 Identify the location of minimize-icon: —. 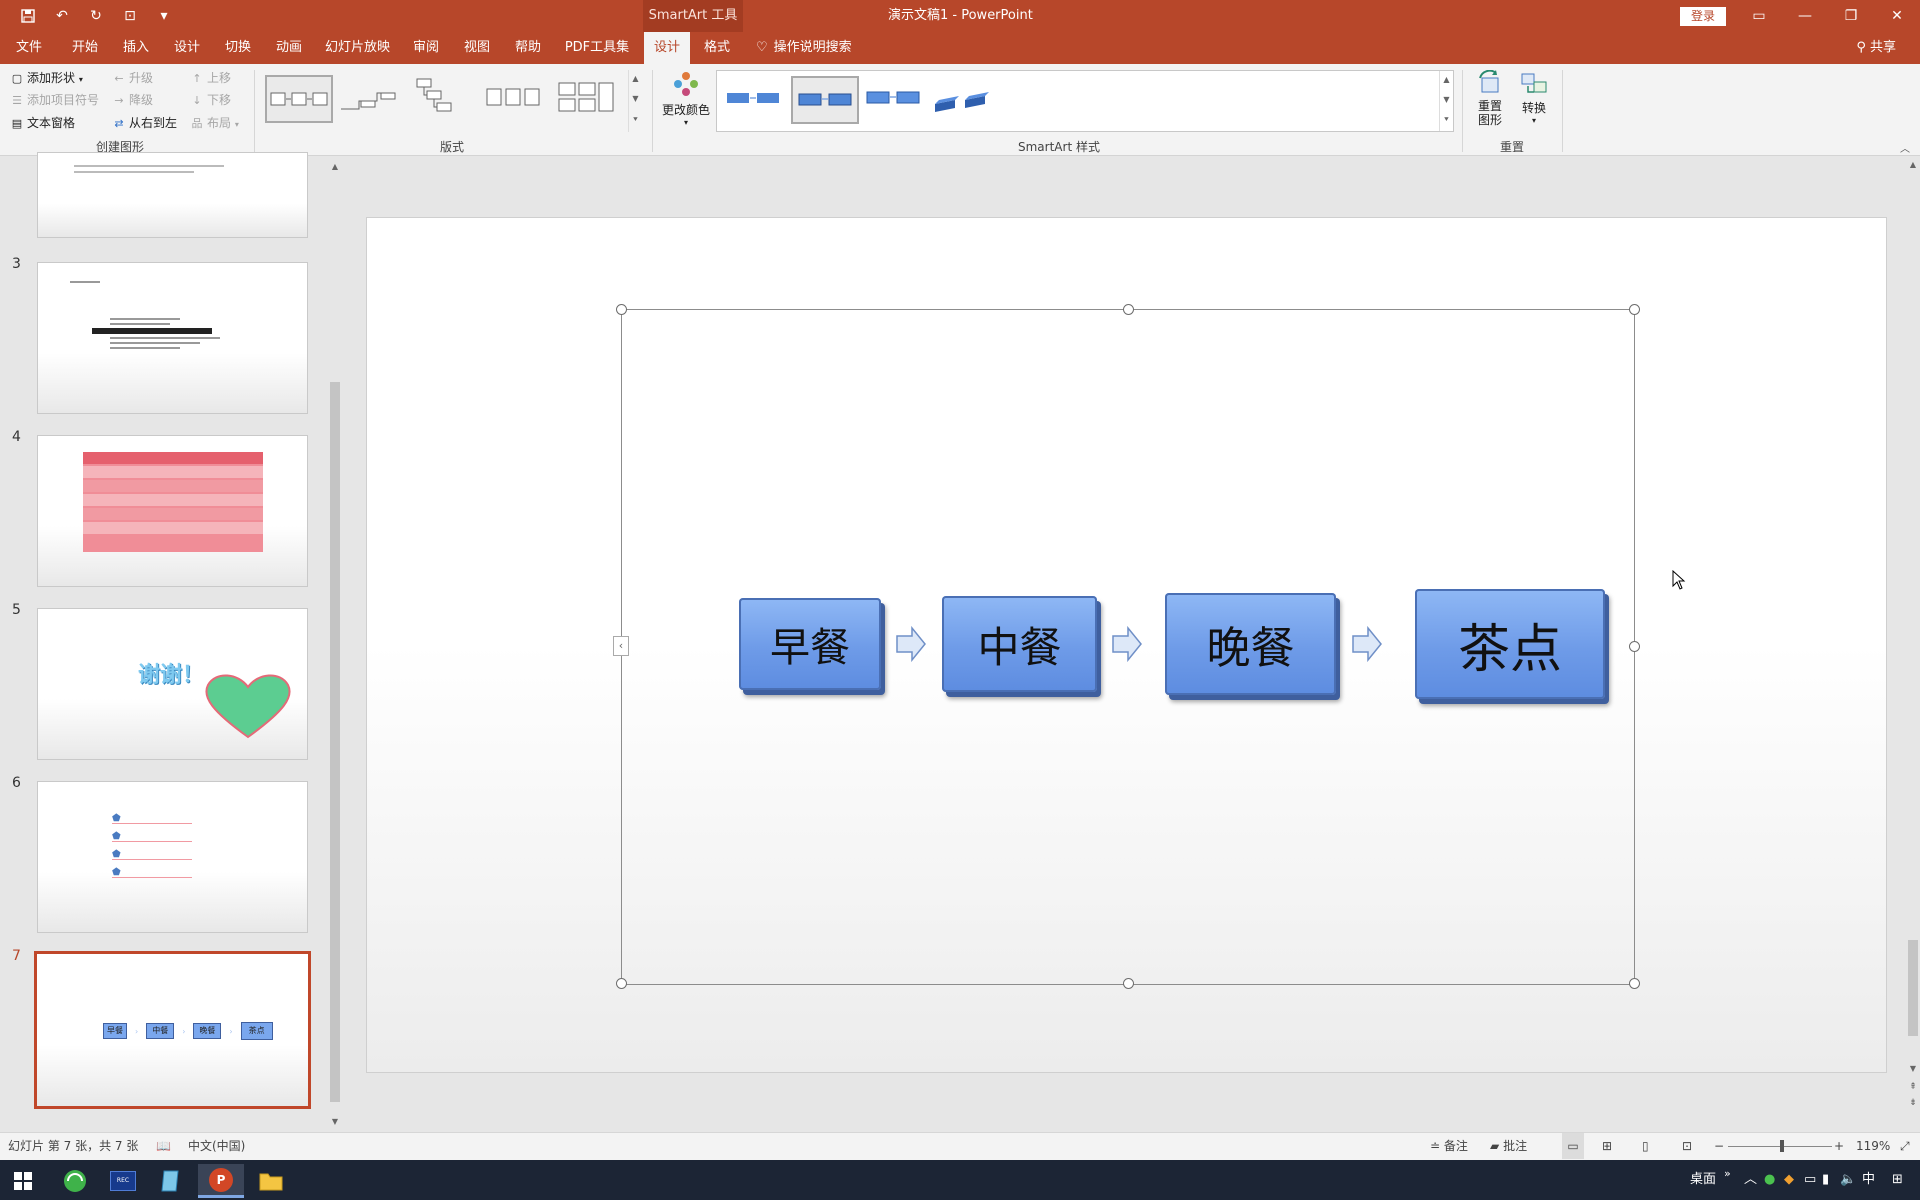
(1805, 16).